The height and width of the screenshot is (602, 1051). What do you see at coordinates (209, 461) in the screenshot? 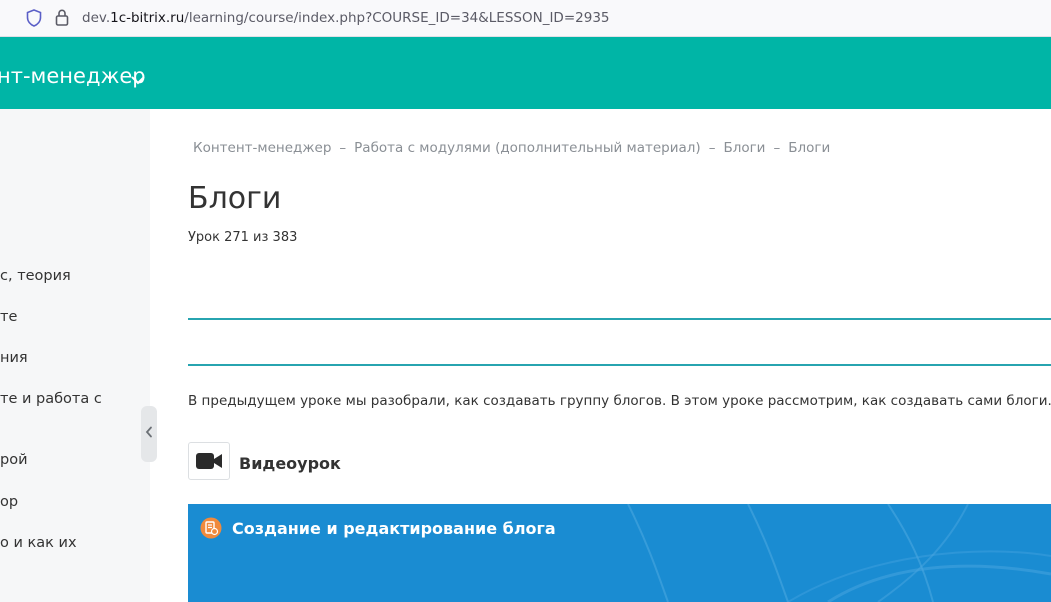
I see `video-camera-icon` at bounding box center [209, 461].